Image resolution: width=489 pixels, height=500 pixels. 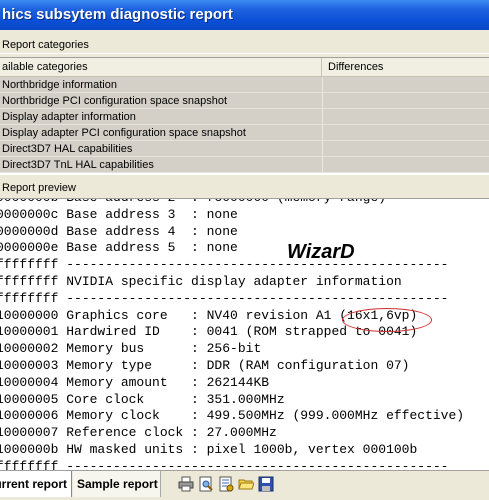 I want to click on bottom-tab-bar: Current report Sample report, so click(x=244, y=485).